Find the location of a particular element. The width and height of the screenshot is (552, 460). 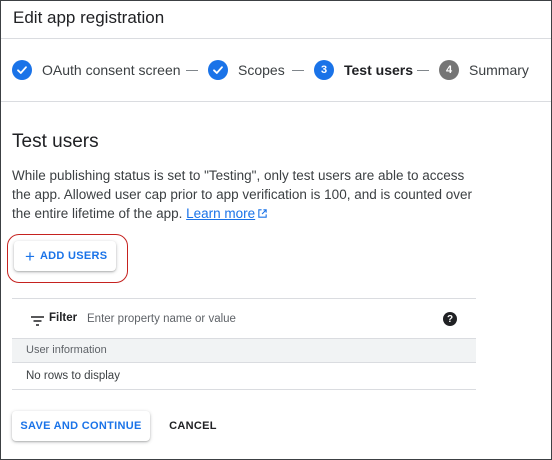

learn-more-link: Learn more is located at coordinates (220, 213).